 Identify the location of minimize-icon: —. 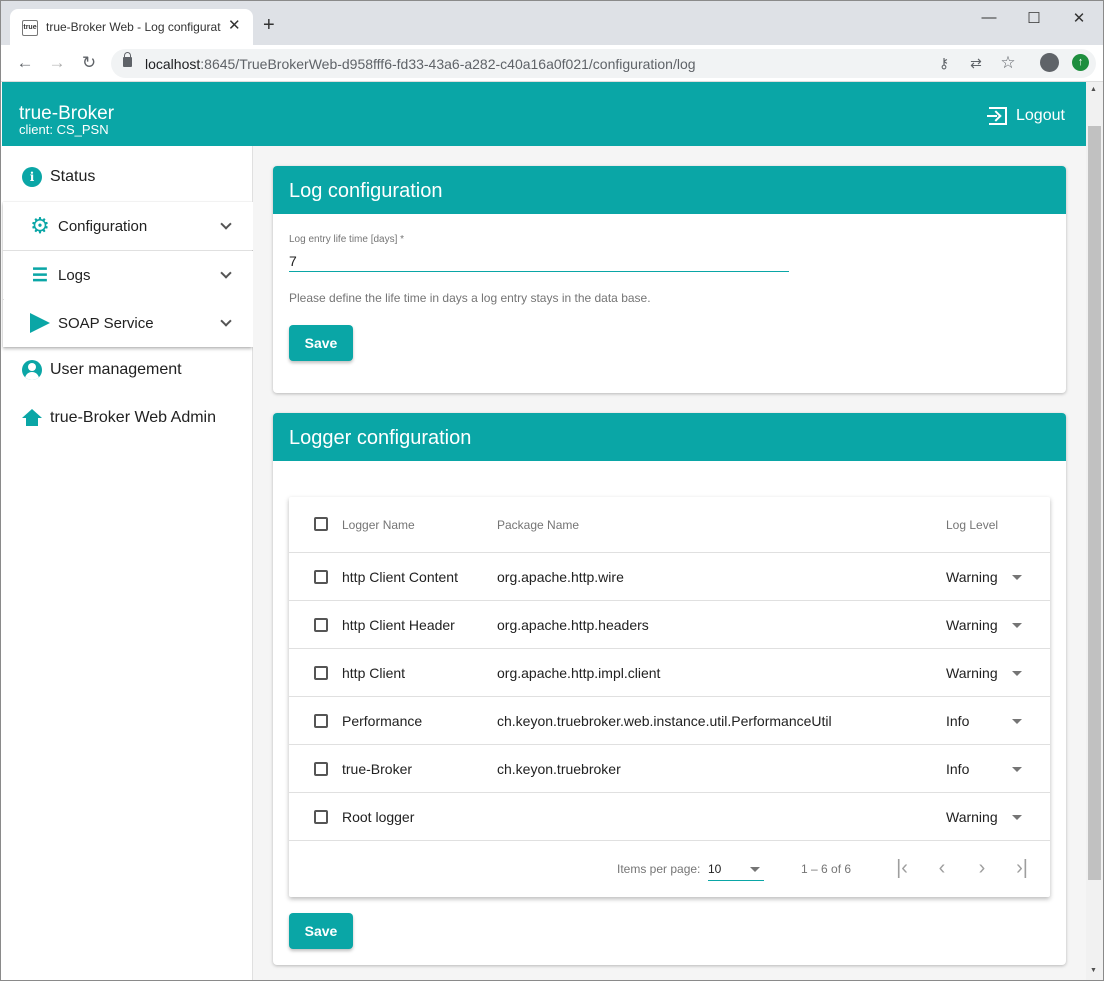
(989, 17).